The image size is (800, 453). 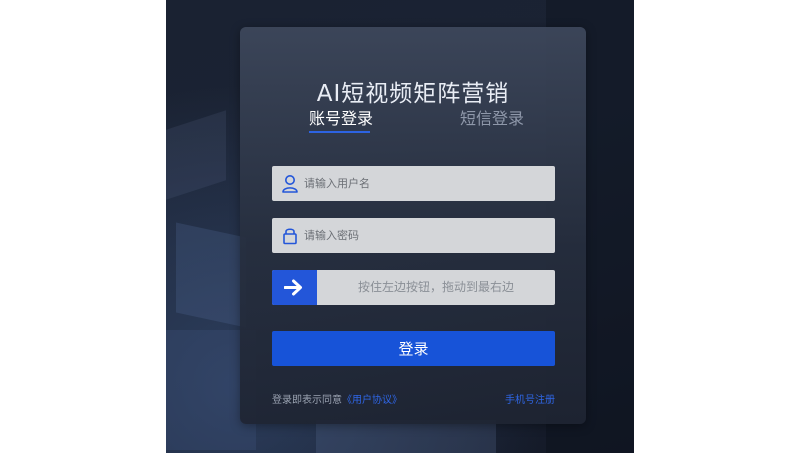 I want to click on slider-handle, so click(x=294, y=287).